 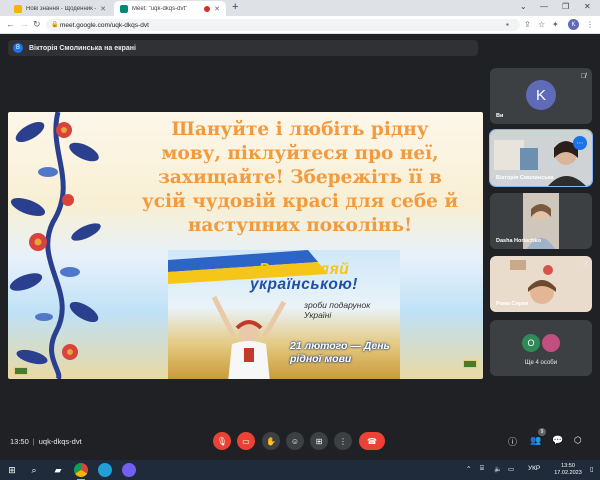 What do you see at coordinates (587, 6) in the screenshot?
I see `close-window-icon: ✕` at bounding box center [587, 6].